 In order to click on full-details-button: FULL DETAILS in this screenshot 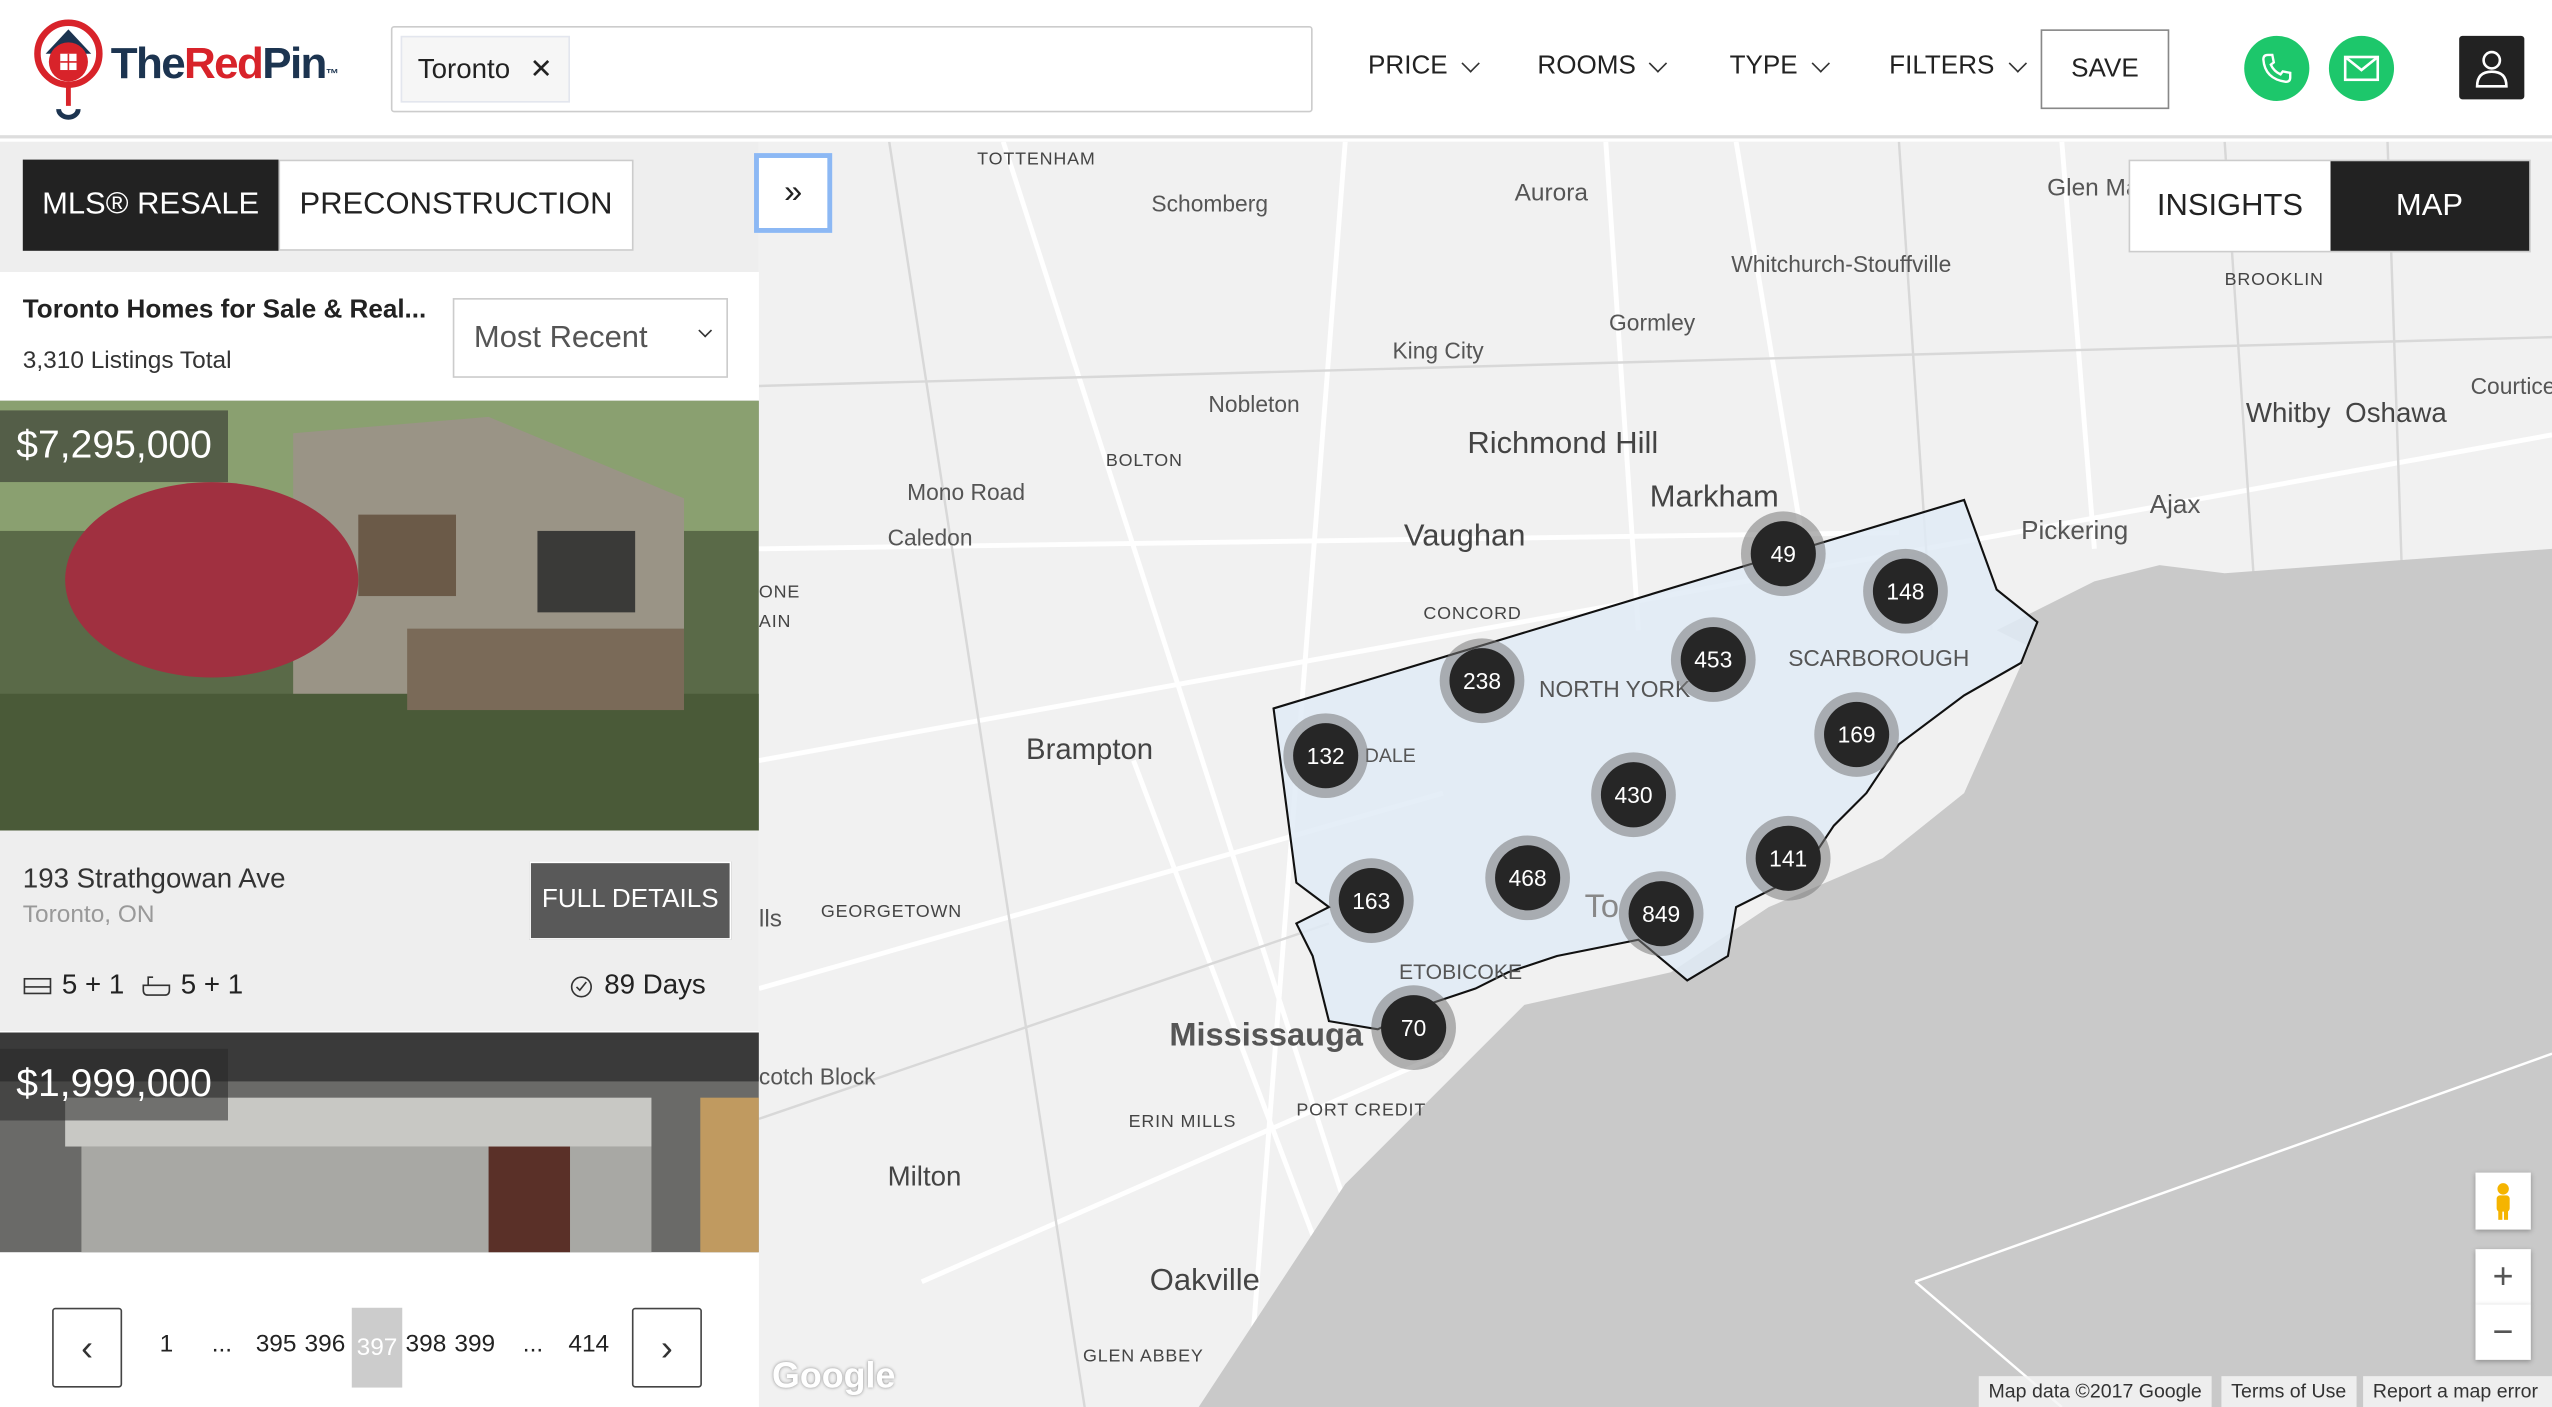, I will do `click(630, 900)`.